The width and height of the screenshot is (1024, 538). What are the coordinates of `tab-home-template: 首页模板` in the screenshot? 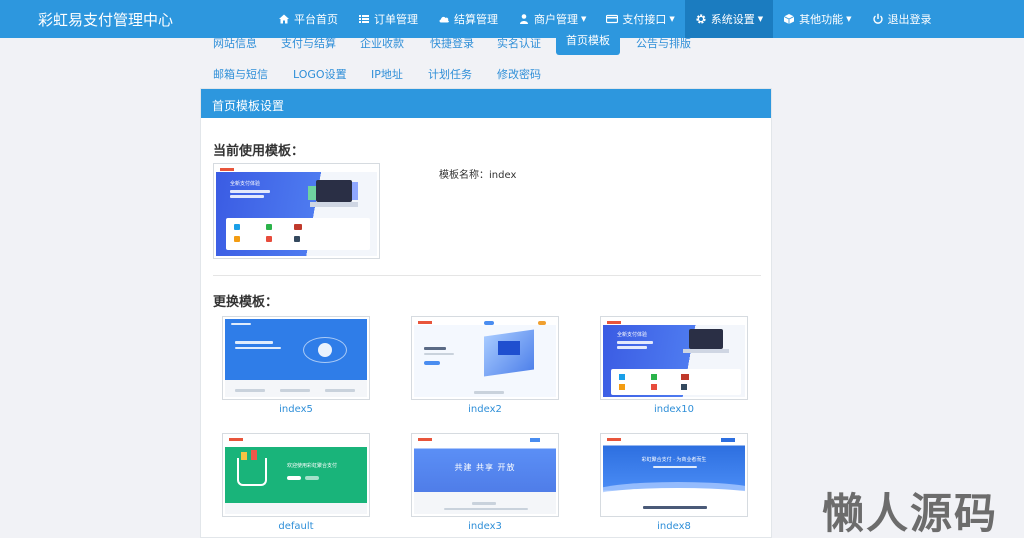 It's located at (588, 41).